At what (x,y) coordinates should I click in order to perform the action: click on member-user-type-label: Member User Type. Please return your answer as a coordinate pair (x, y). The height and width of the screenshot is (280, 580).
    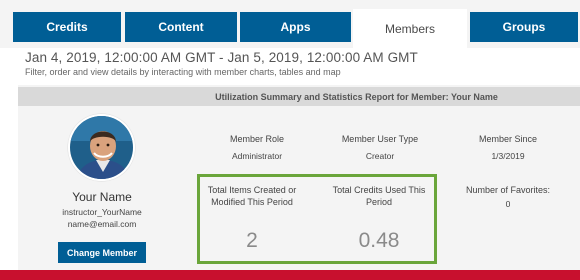
    Looking at the image, I should click on (380, 139).